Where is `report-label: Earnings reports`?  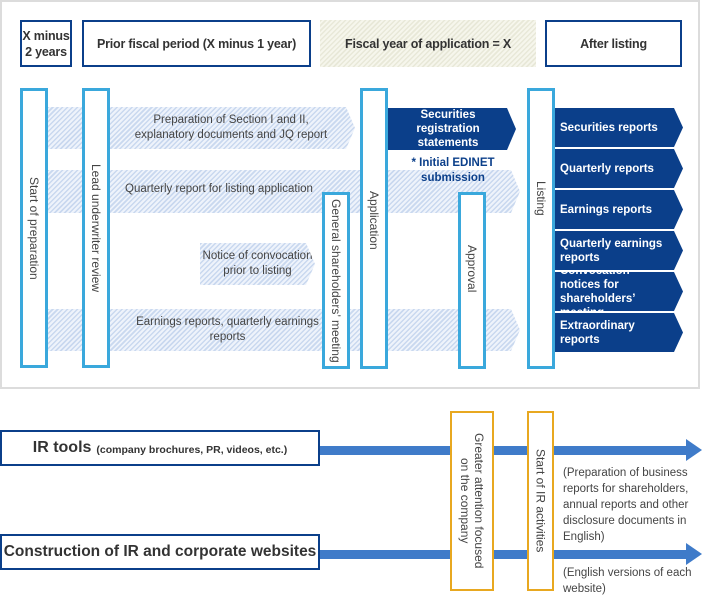 report-label: Earnings reports is located at coordinates (606, 209).